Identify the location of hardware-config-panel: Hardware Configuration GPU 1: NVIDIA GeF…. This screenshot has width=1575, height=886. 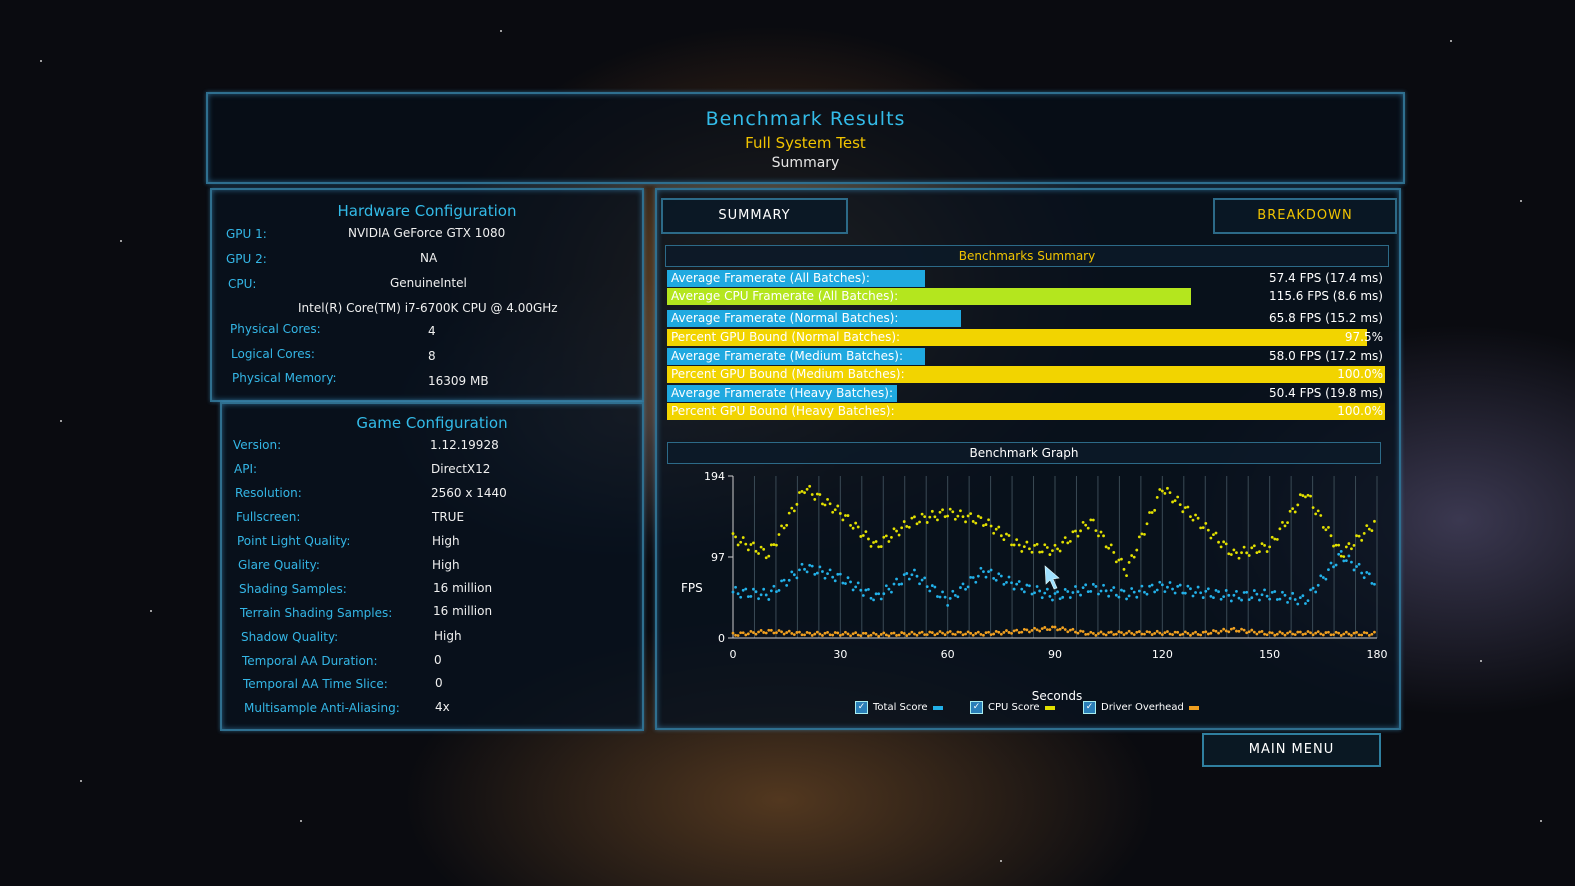
(427, 295).